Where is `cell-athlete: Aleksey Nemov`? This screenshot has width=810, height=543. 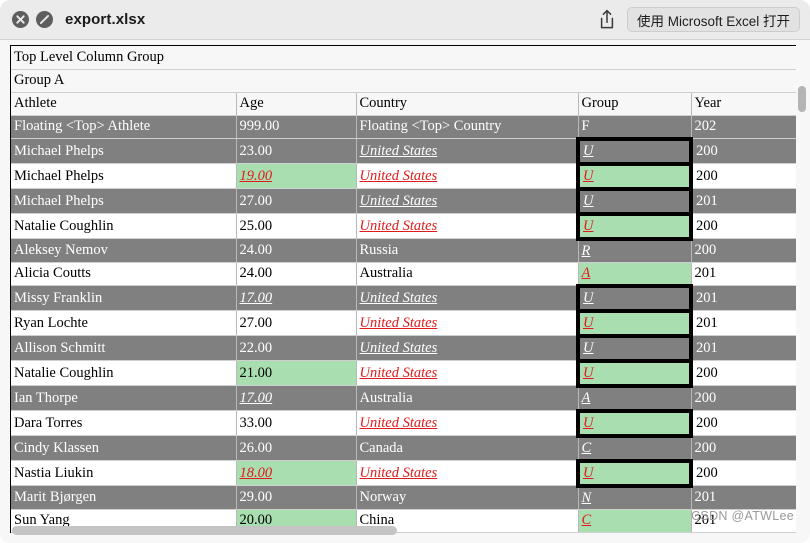 cell-athlete: Aleksey Nemov is located at coordinates (124, 250).